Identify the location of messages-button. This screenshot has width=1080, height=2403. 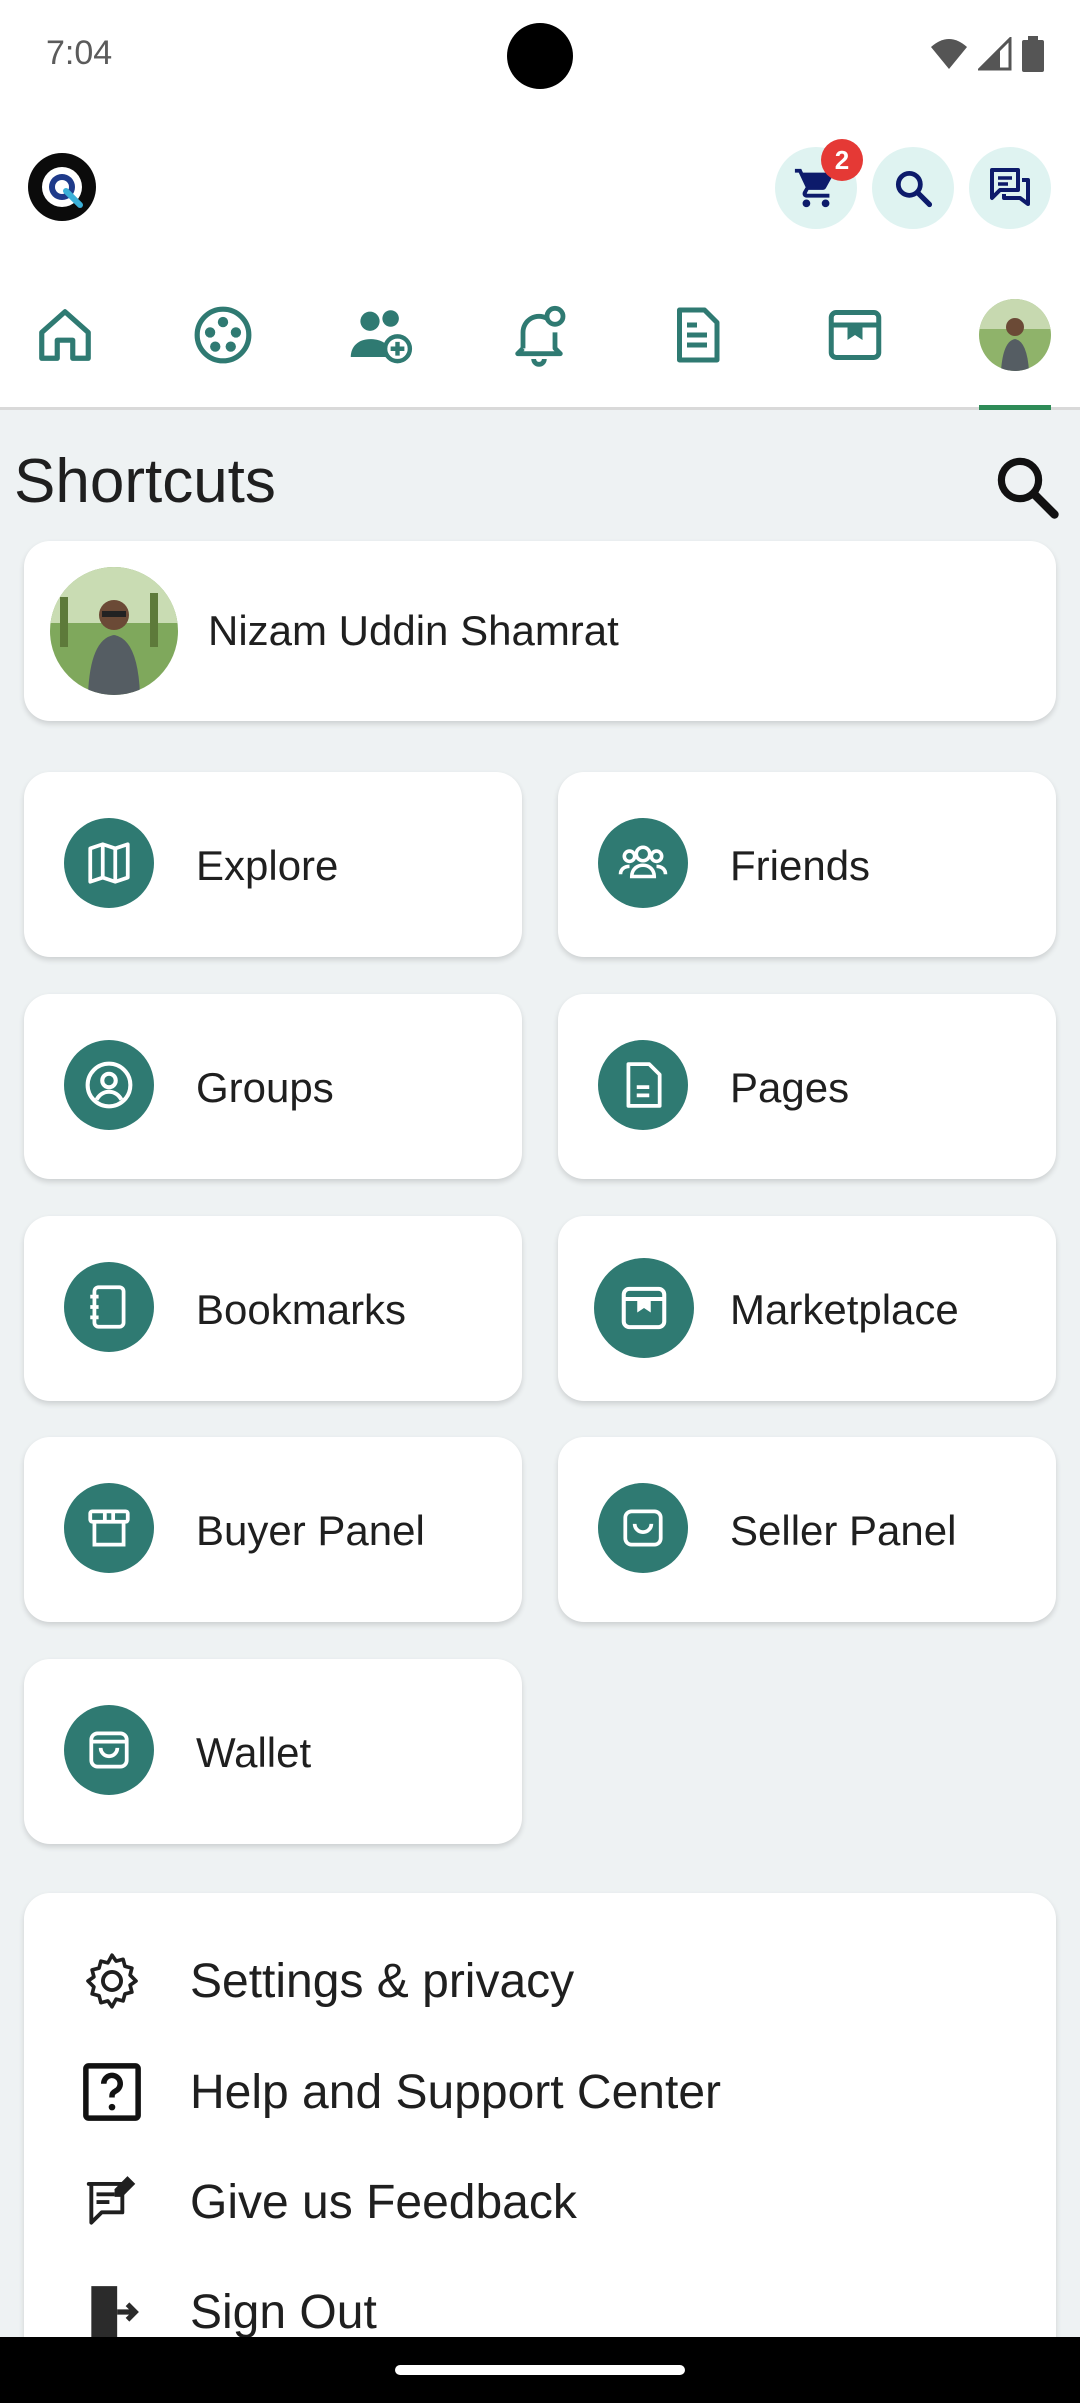
(1010, 188).